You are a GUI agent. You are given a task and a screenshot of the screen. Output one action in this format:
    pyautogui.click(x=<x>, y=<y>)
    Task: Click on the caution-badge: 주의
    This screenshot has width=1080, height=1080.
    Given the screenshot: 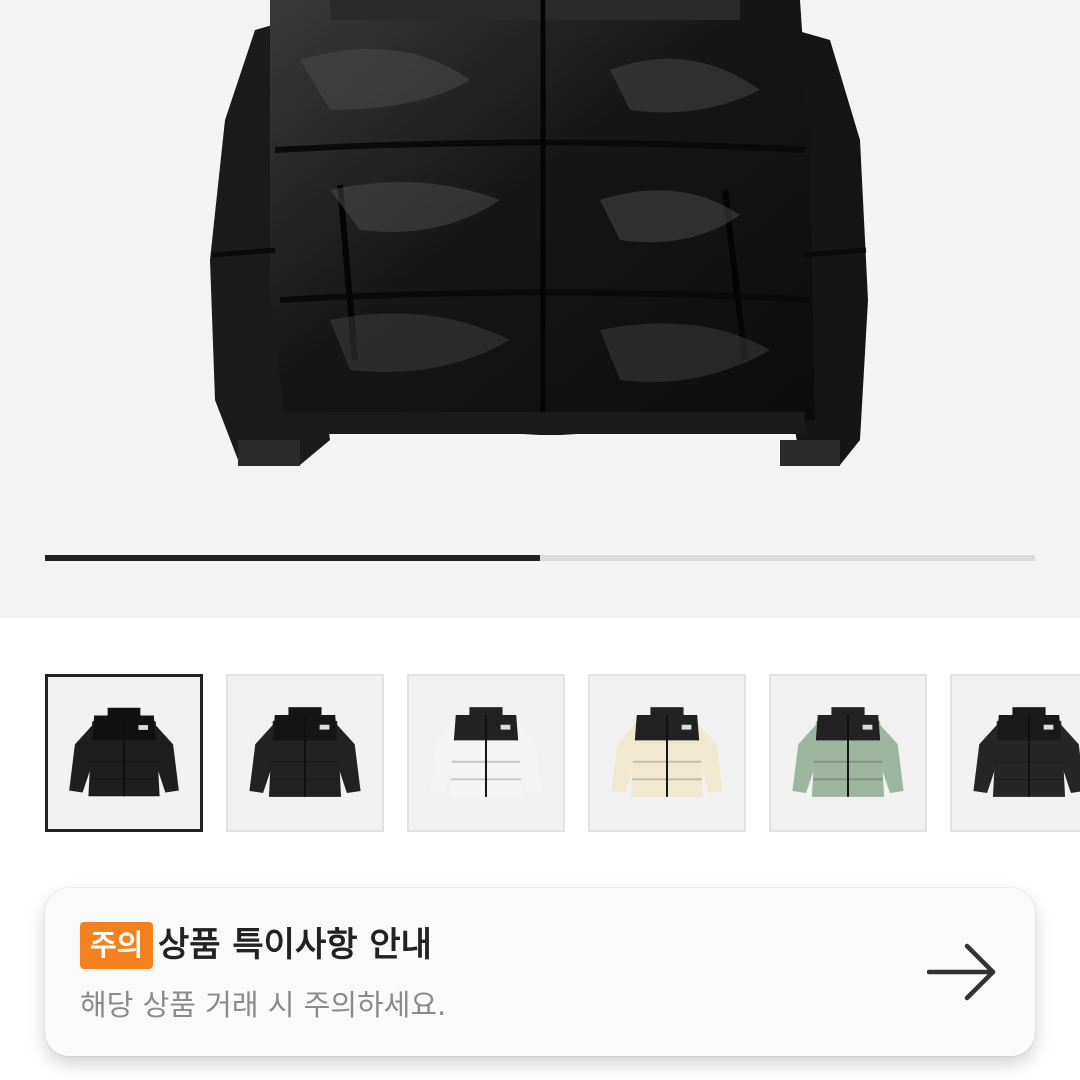 What is the action you would take?
    pyautogui.click(x=117, y=945)
    